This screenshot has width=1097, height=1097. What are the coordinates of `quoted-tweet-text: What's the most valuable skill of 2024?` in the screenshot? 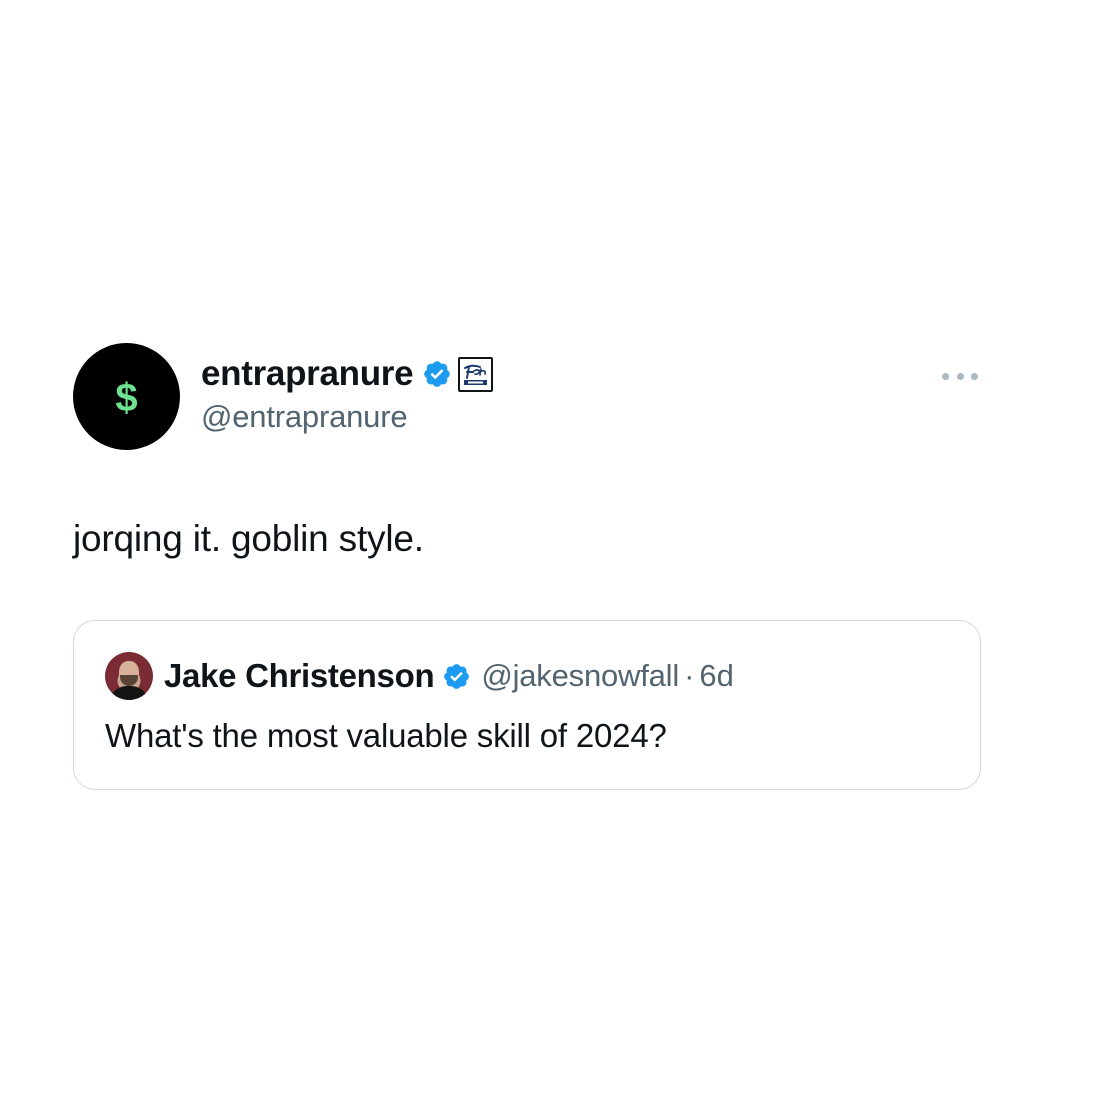 It's located at (386, 735).